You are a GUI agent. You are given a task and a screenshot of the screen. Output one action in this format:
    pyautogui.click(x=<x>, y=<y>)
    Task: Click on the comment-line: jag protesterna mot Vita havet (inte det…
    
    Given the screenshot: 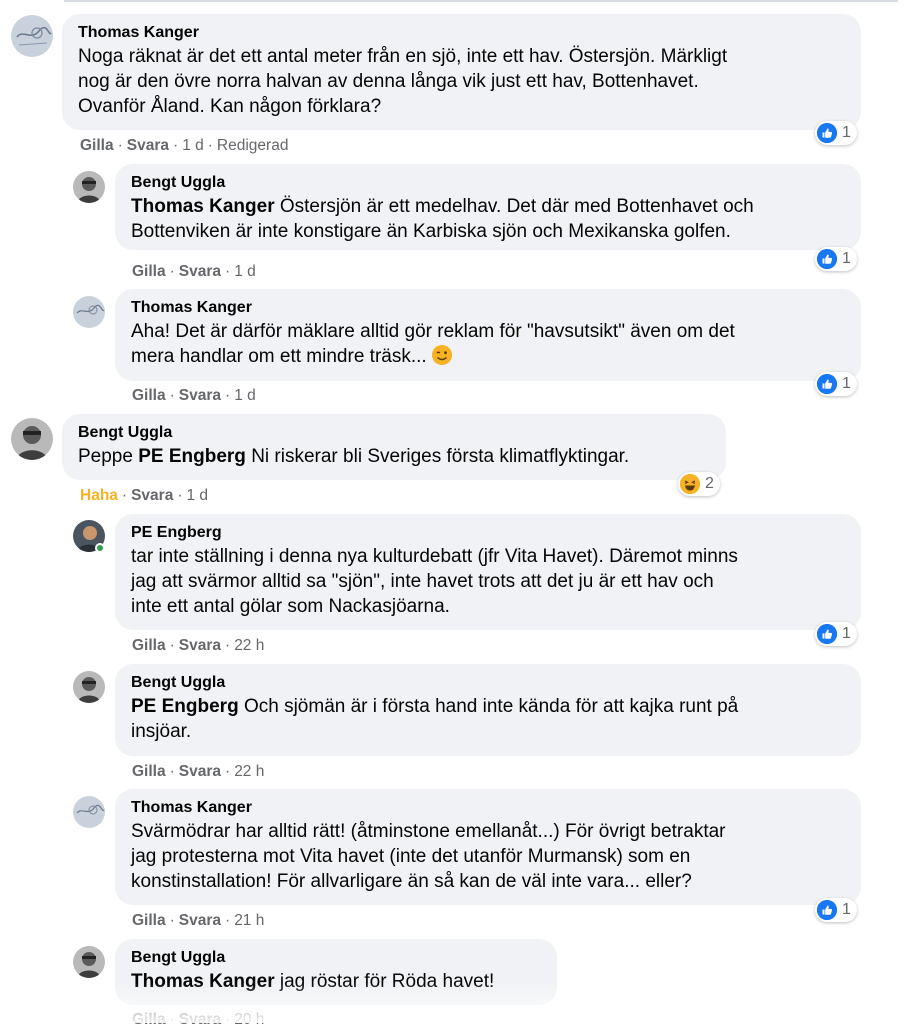 What is the action you would take?
    pyautogui.click(x=411, y=856)
    